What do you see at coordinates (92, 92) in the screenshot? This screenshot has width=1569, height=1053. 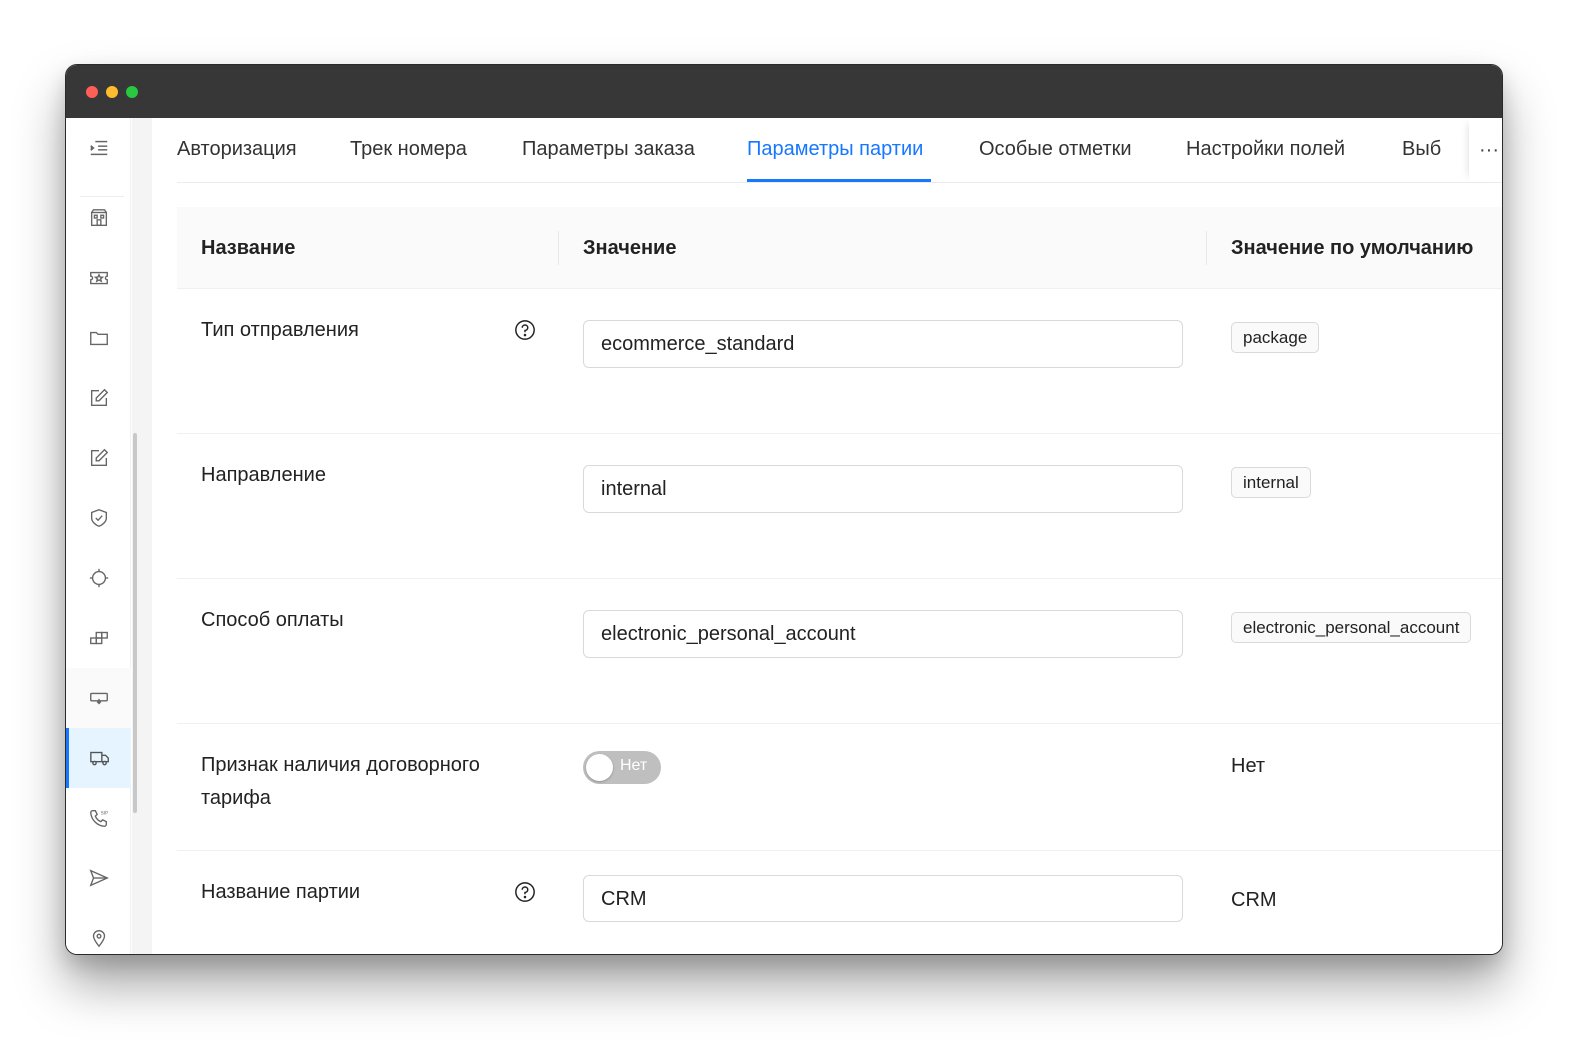 I see `close-window-button` at bounding box center [92, 92].